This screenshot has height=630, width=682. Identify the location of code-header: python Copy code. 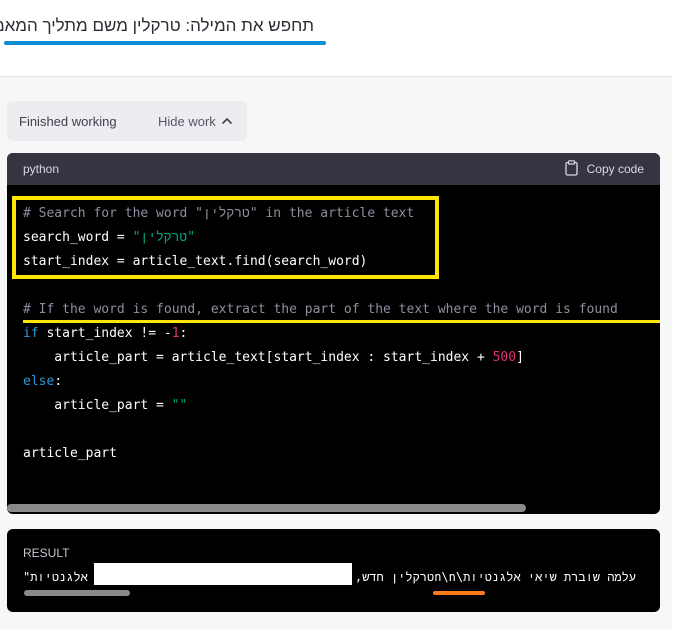
(333, 169).